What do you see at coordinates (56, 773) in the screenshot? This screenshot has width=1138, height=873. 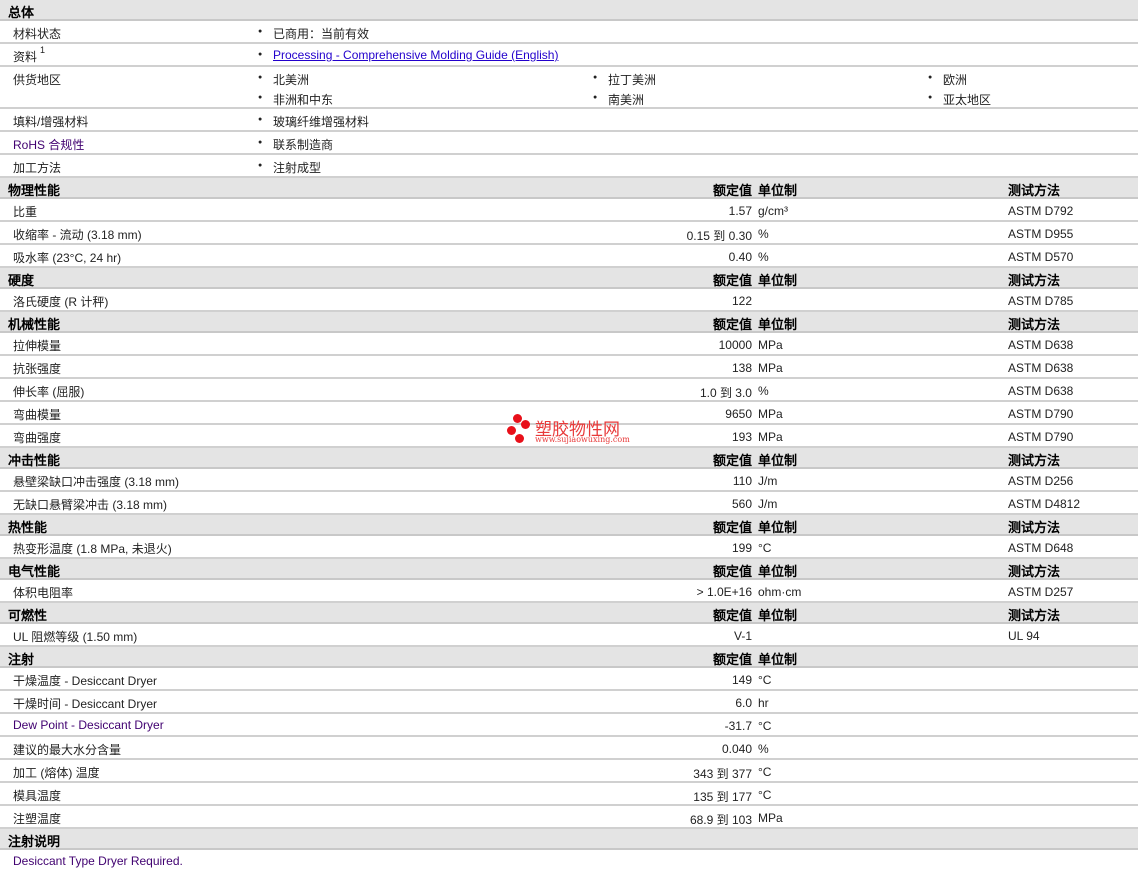 I see `property-label: 加工 (熔体) 温度` at bounding box center [56, 773].